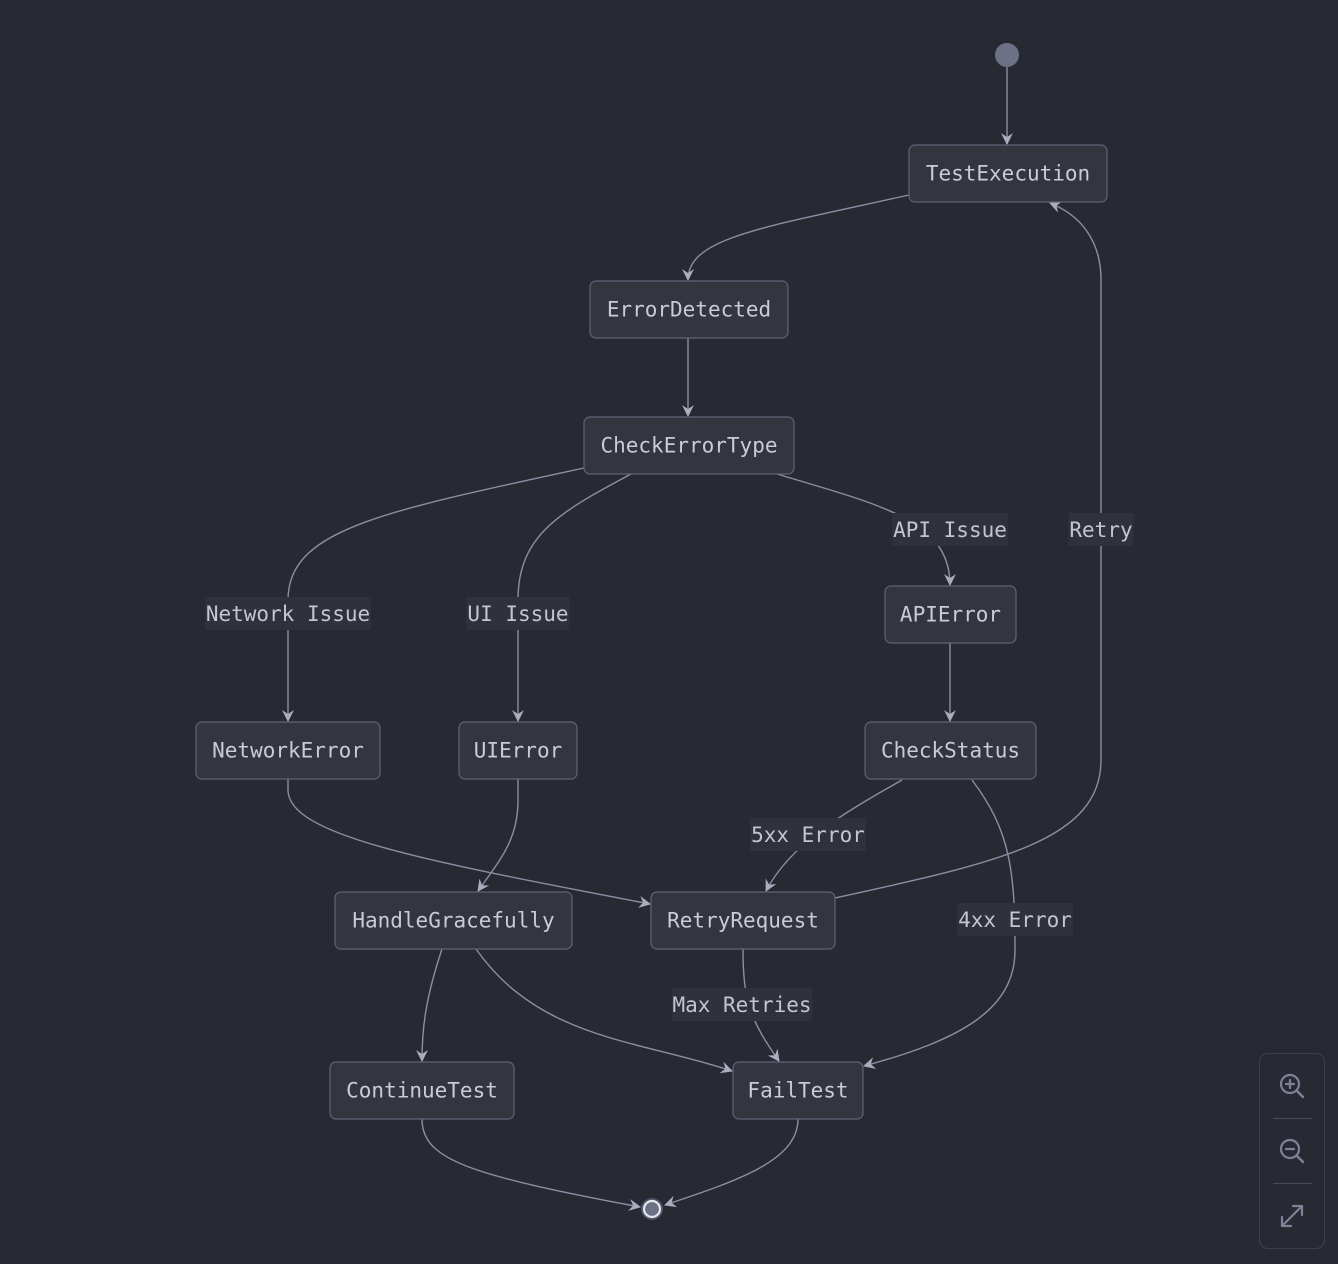 The height and width of the screenshot is (1264, 1338). Describe the element at coordinates (968, 550) in the screenshot. I see `edge-retryrequest-to-testexecution` at that location.